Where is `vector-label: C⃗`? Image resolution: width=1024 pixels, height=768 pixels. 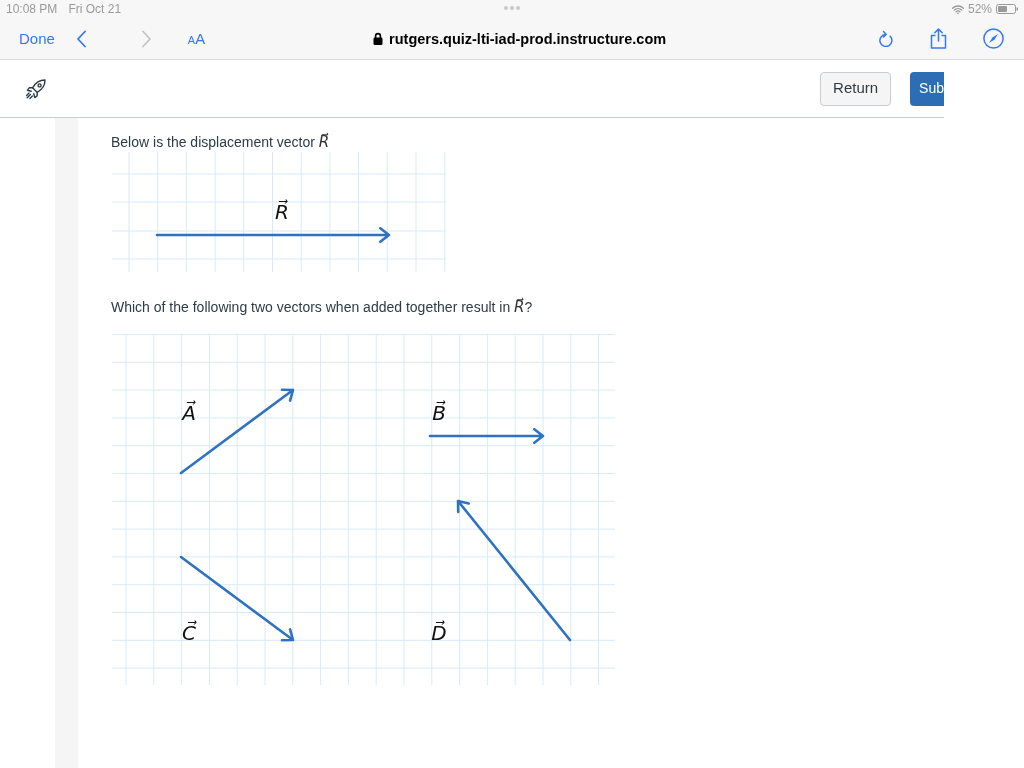 vector-label: C⃗ is located at coordinates (189, 633).